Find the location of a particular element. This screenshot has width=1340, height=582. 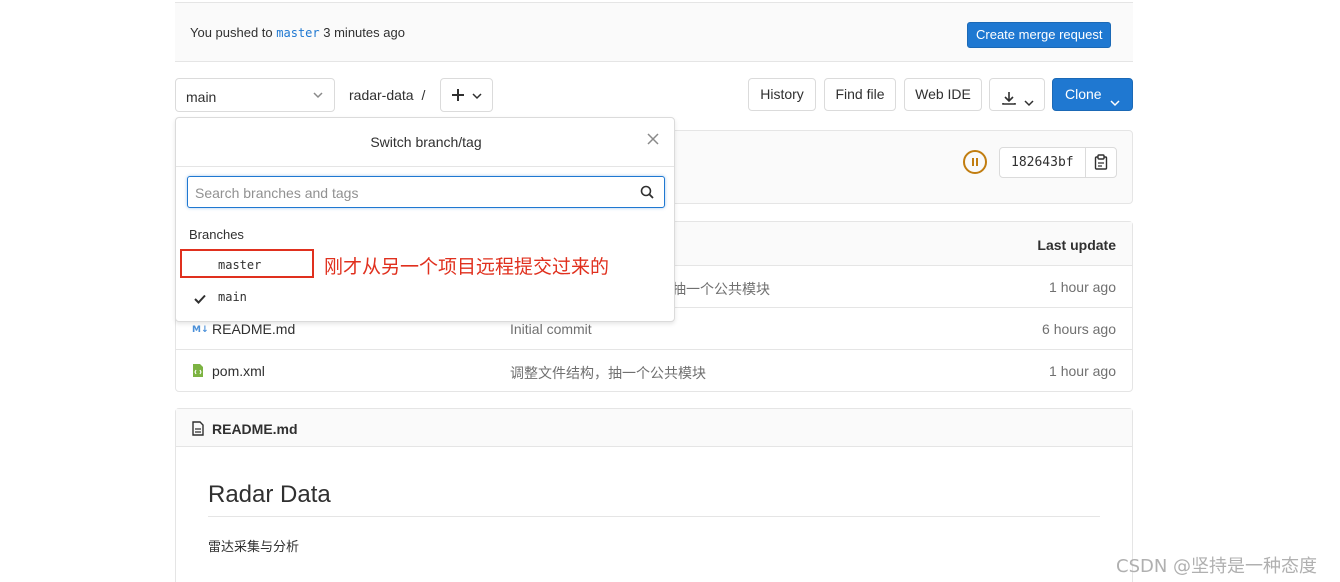

annotation-highlight-box is located at coordinates (247, 263).